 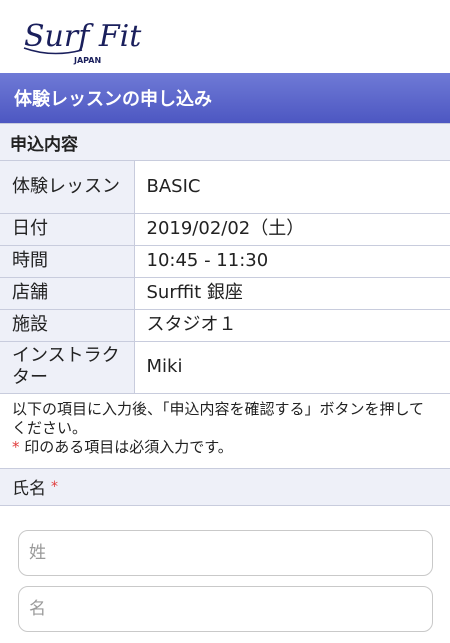 I want to click on details-heading: 申込内容, so click(x=225, y=142).